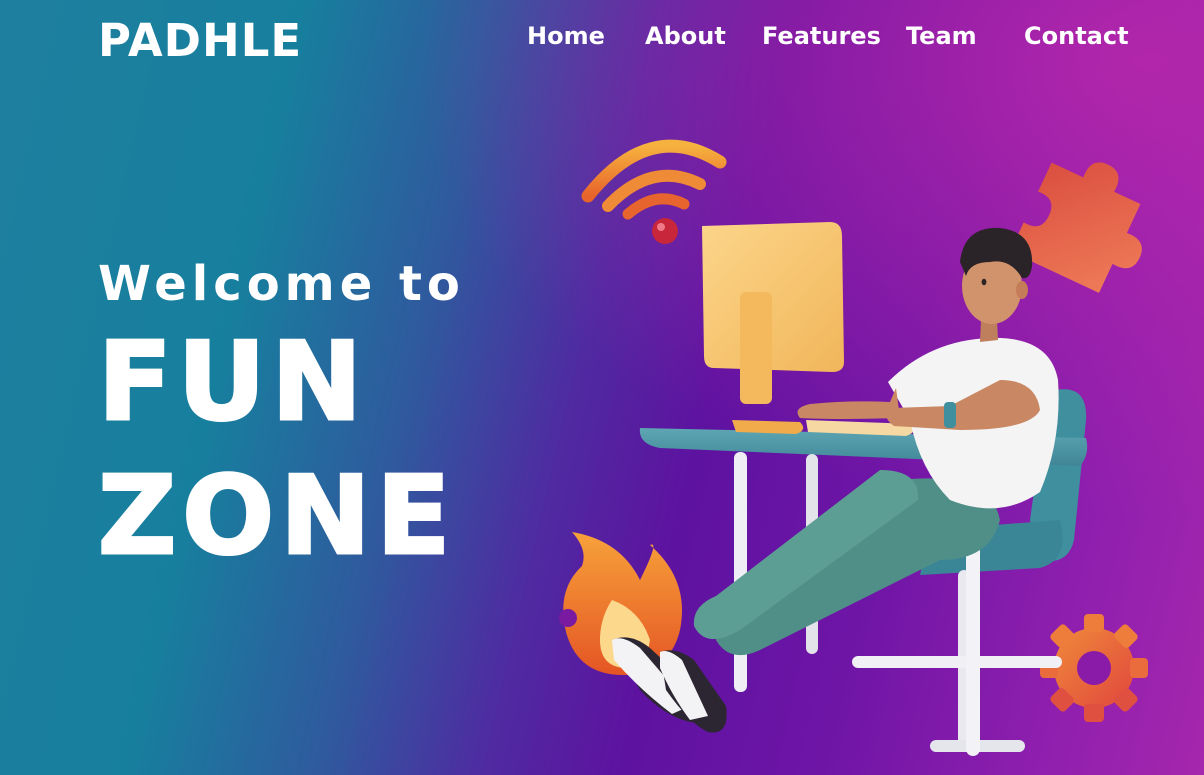  I want to click on nav-team: Team, so click(941, 36).